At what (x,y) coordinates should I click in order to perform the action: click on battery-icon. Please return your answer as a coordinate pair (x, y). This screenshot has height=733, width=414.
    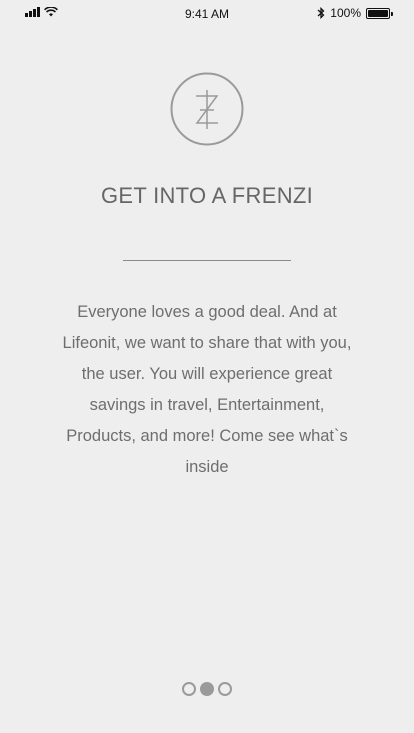
    Looking at the image, I should click on (379, 13).